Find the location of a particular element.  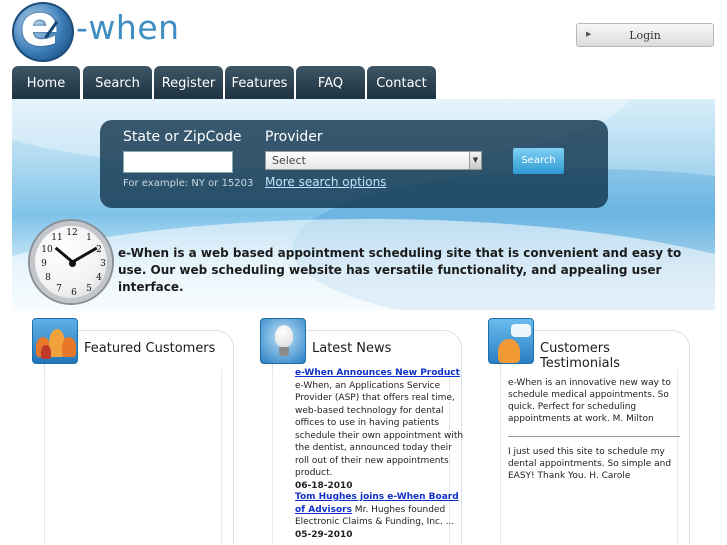

login-button: ▶ Login is located at coordinates (645, 35).